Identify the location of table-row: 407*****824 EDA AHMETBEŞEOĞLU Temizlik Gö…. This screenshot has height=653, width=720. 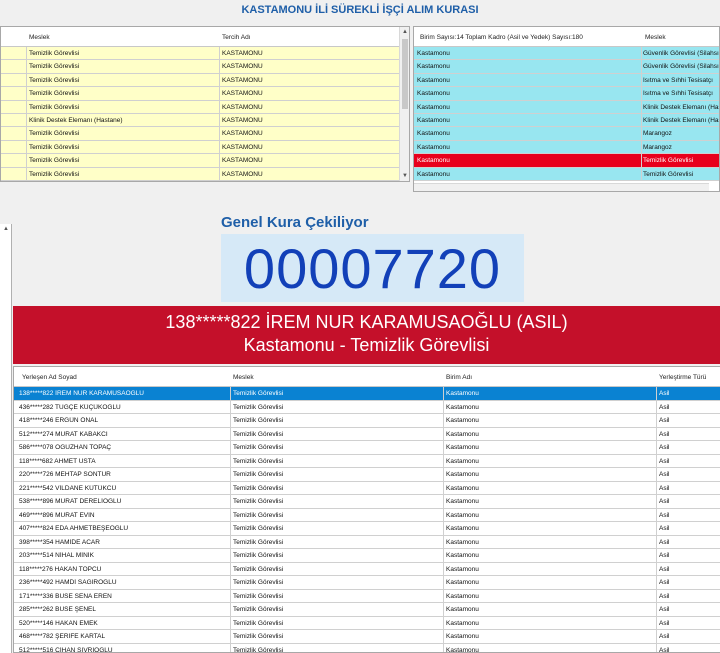
(367, 529).